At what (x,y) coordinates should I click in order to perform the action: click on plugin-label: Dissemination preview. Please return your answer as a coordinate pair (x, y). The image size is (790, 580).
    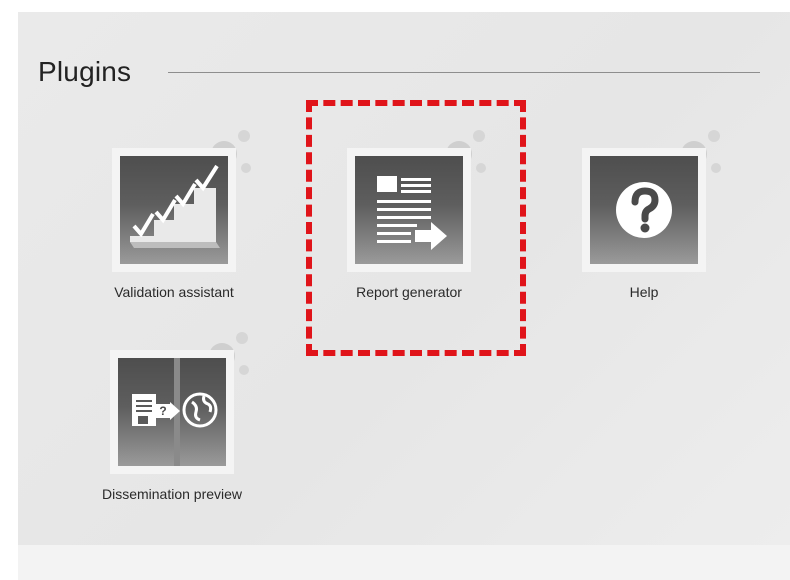
    Looking at the image, I should click on (172, 494).